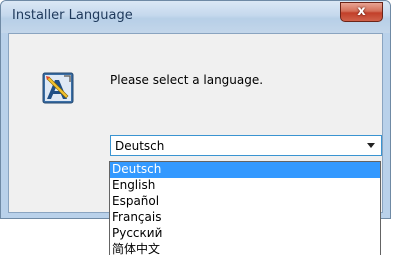 The image size is (393, 255). Describe the element at coordinates (195, 17) in the screenshot. I see `title-bar: Installer Language x` at that location.